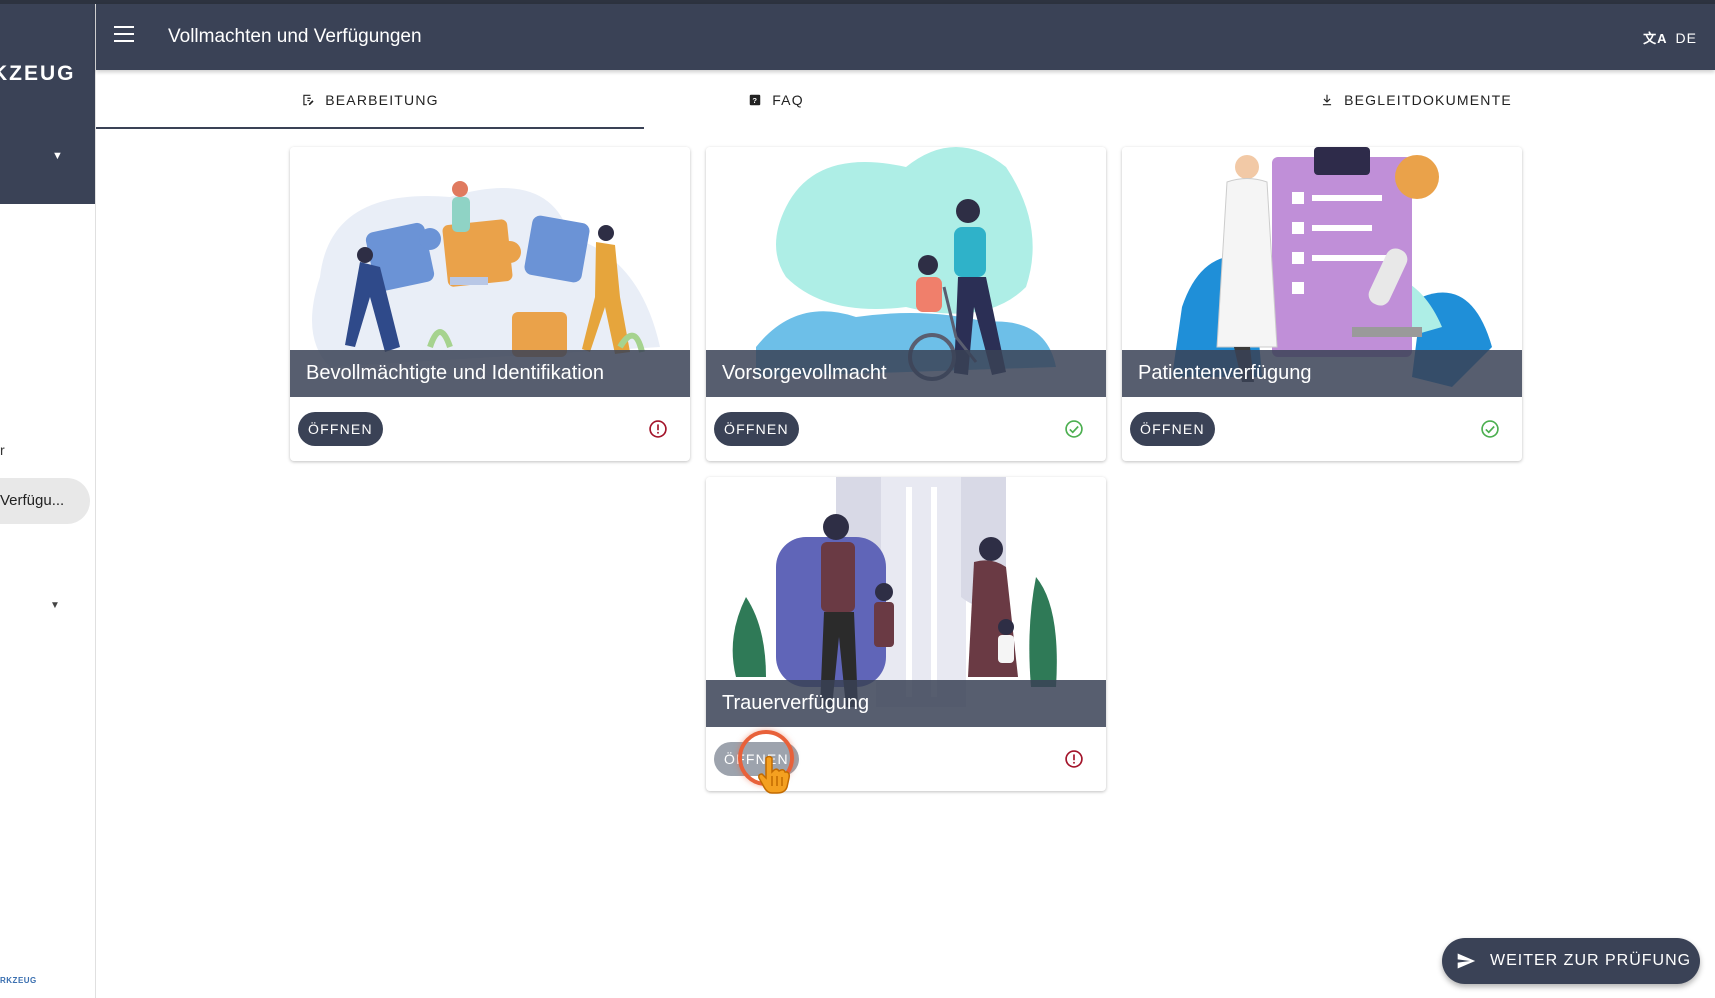 The width and height of the screenshot is (1715, 998). I want to click on continue-to-review-button: WEITER ZUR PRÜFUNG, so click(1571, 961).